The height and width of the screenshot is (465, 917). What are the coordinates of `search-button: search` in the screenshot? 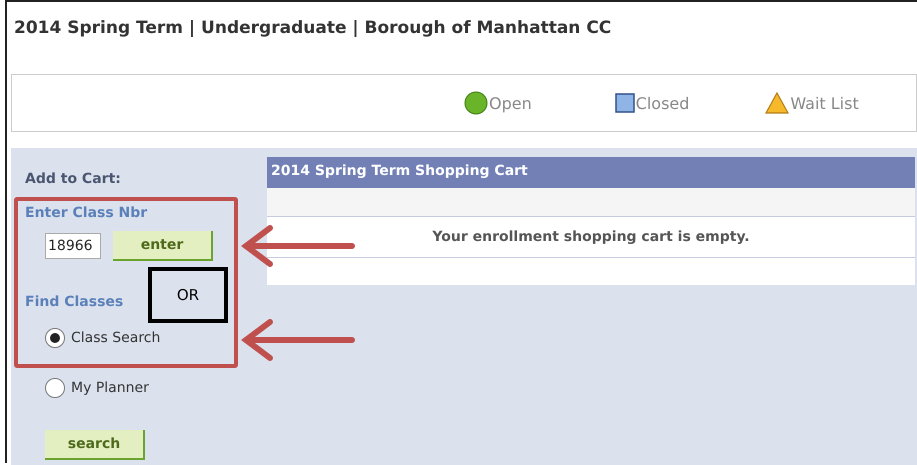 It's located at (95, 445).